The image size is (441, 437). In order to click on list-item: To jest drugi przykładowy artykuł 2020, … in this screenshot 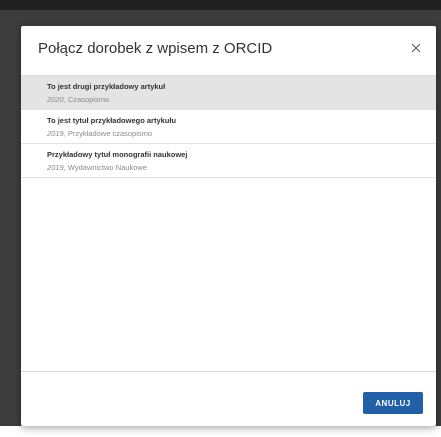, I will do `click(228, 93)`.